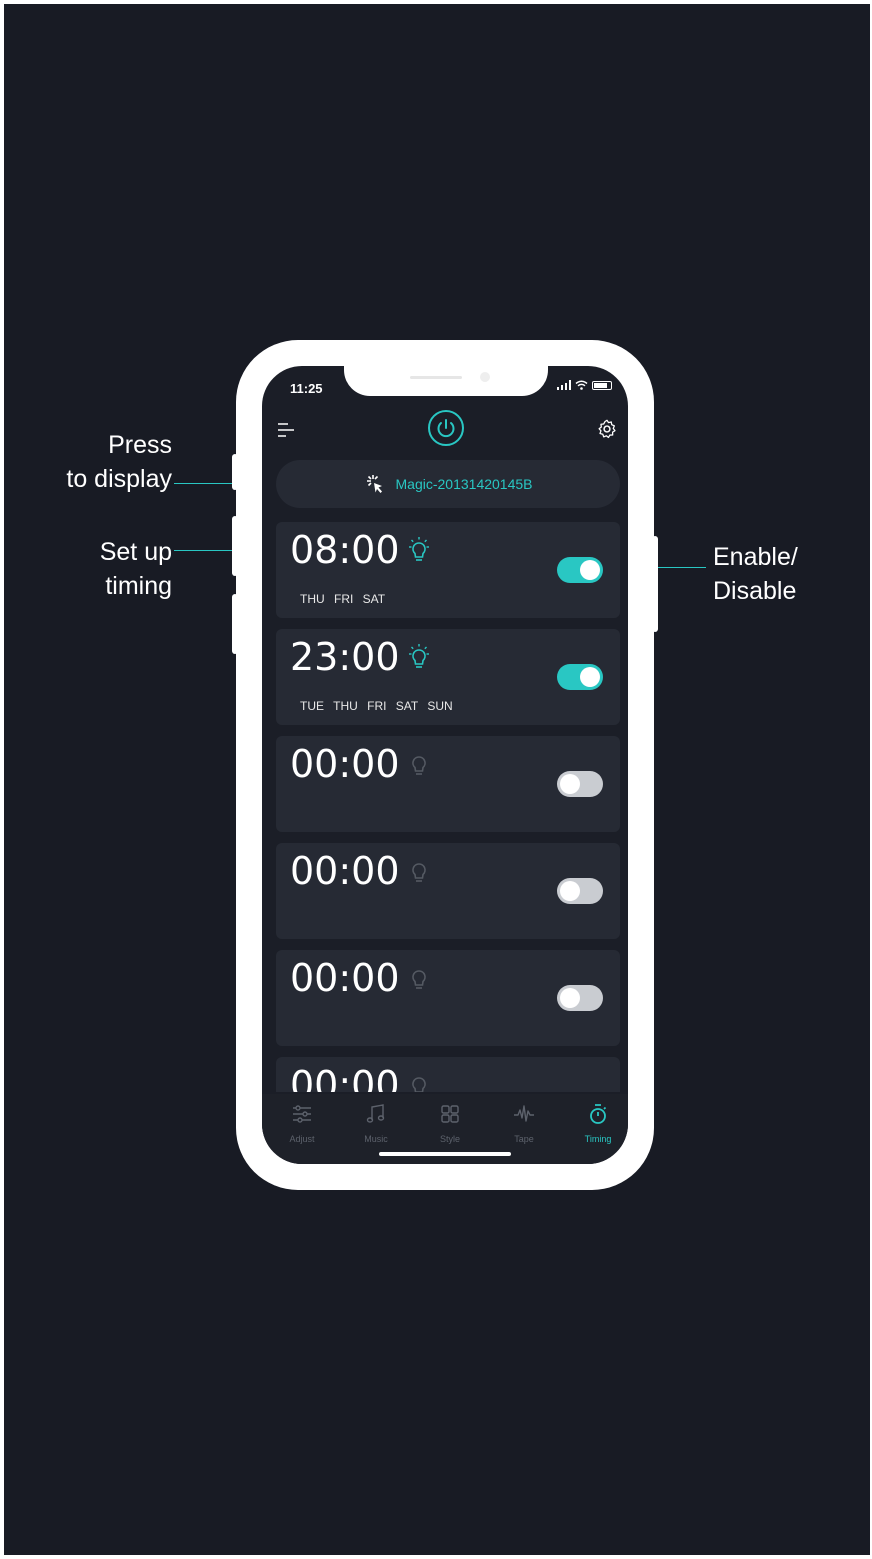  I want to click on tab-timing: Timing, so click(598, 1123).